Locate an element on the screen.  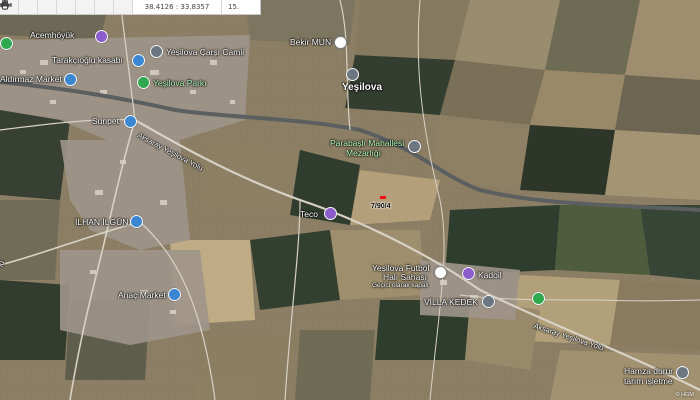
label-tarakcioglu: Tarakçıoğlu kasabı is located at coordinates (87, 60).